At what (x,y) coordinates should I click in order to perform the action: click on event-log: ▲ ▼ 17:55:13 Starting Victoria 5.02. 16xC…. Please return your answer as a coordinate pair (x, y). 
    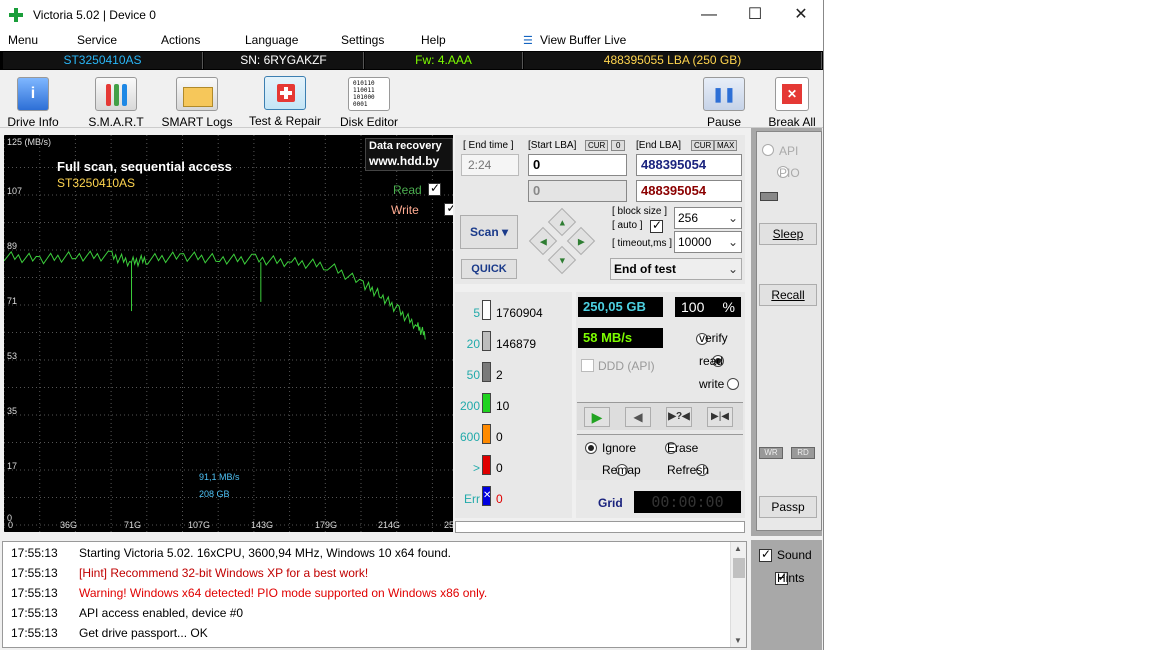
    Looking at the image, I should click on (374, 594).